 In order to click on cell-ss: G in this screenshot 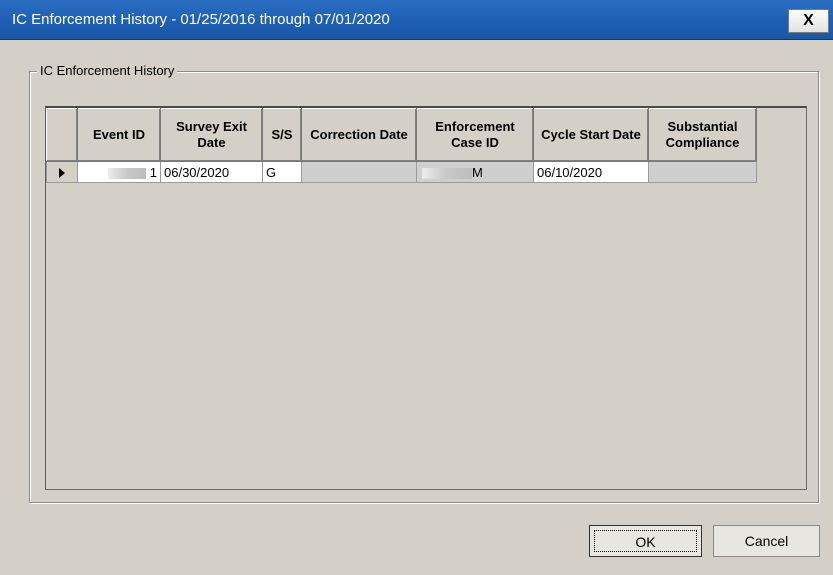, I will do `click(282, 172)`.